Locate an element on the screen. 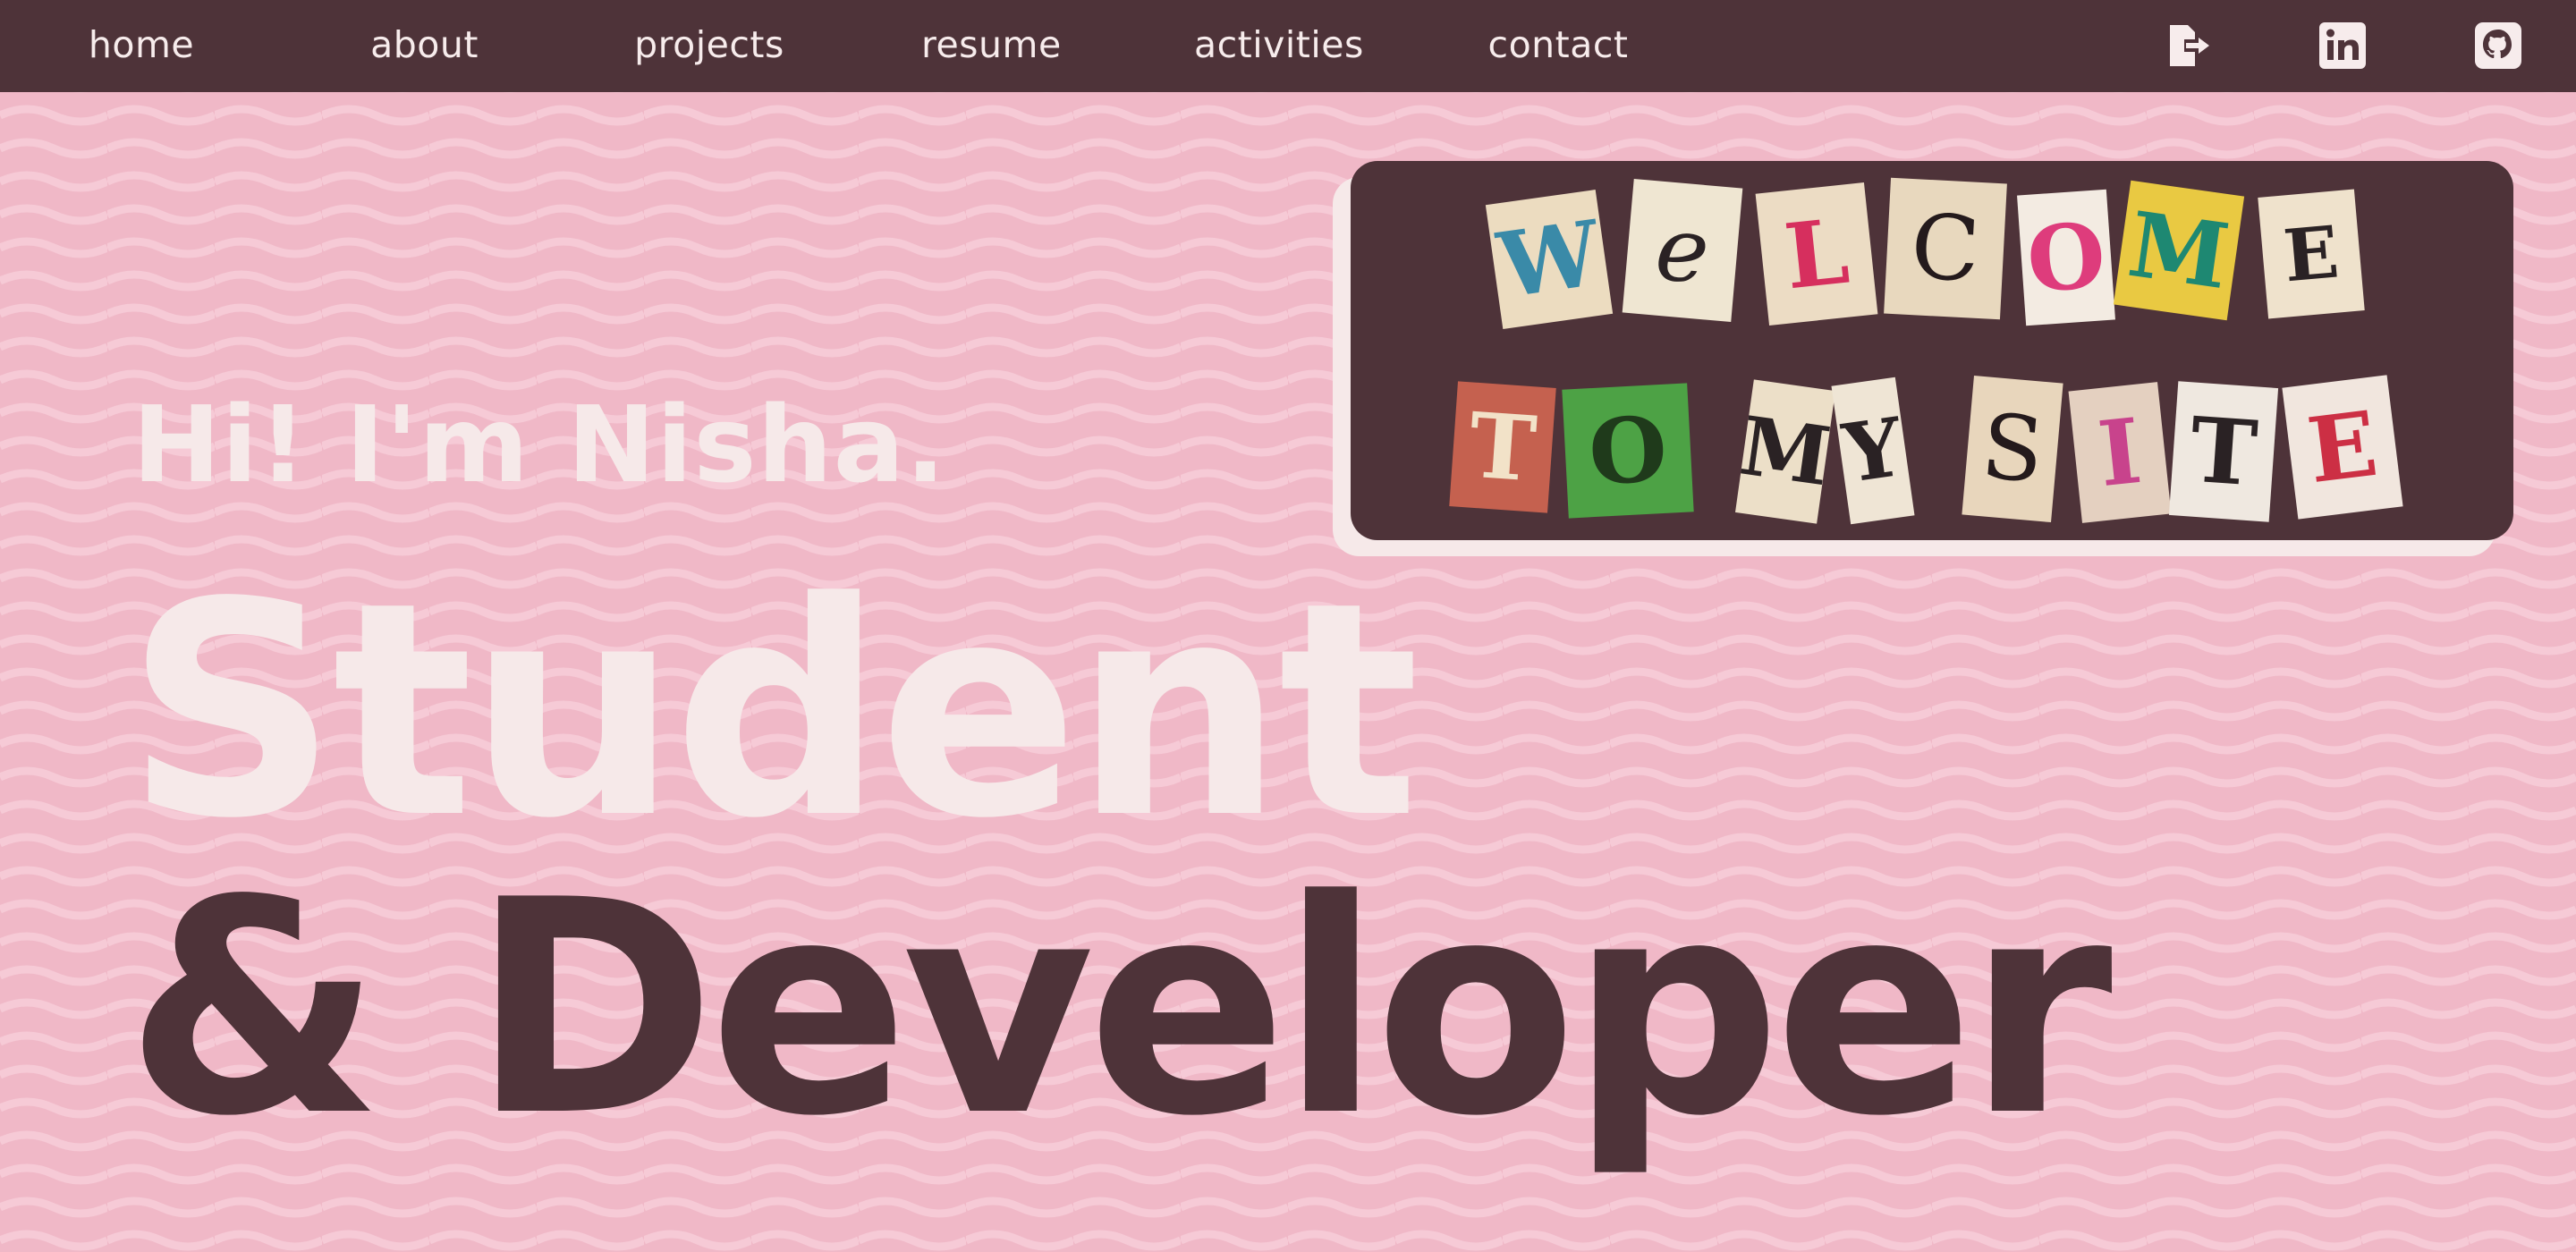 This screenshot has width=2576, height=1252. welcome-letter-tile: e is located at coordinates (1682, 251).